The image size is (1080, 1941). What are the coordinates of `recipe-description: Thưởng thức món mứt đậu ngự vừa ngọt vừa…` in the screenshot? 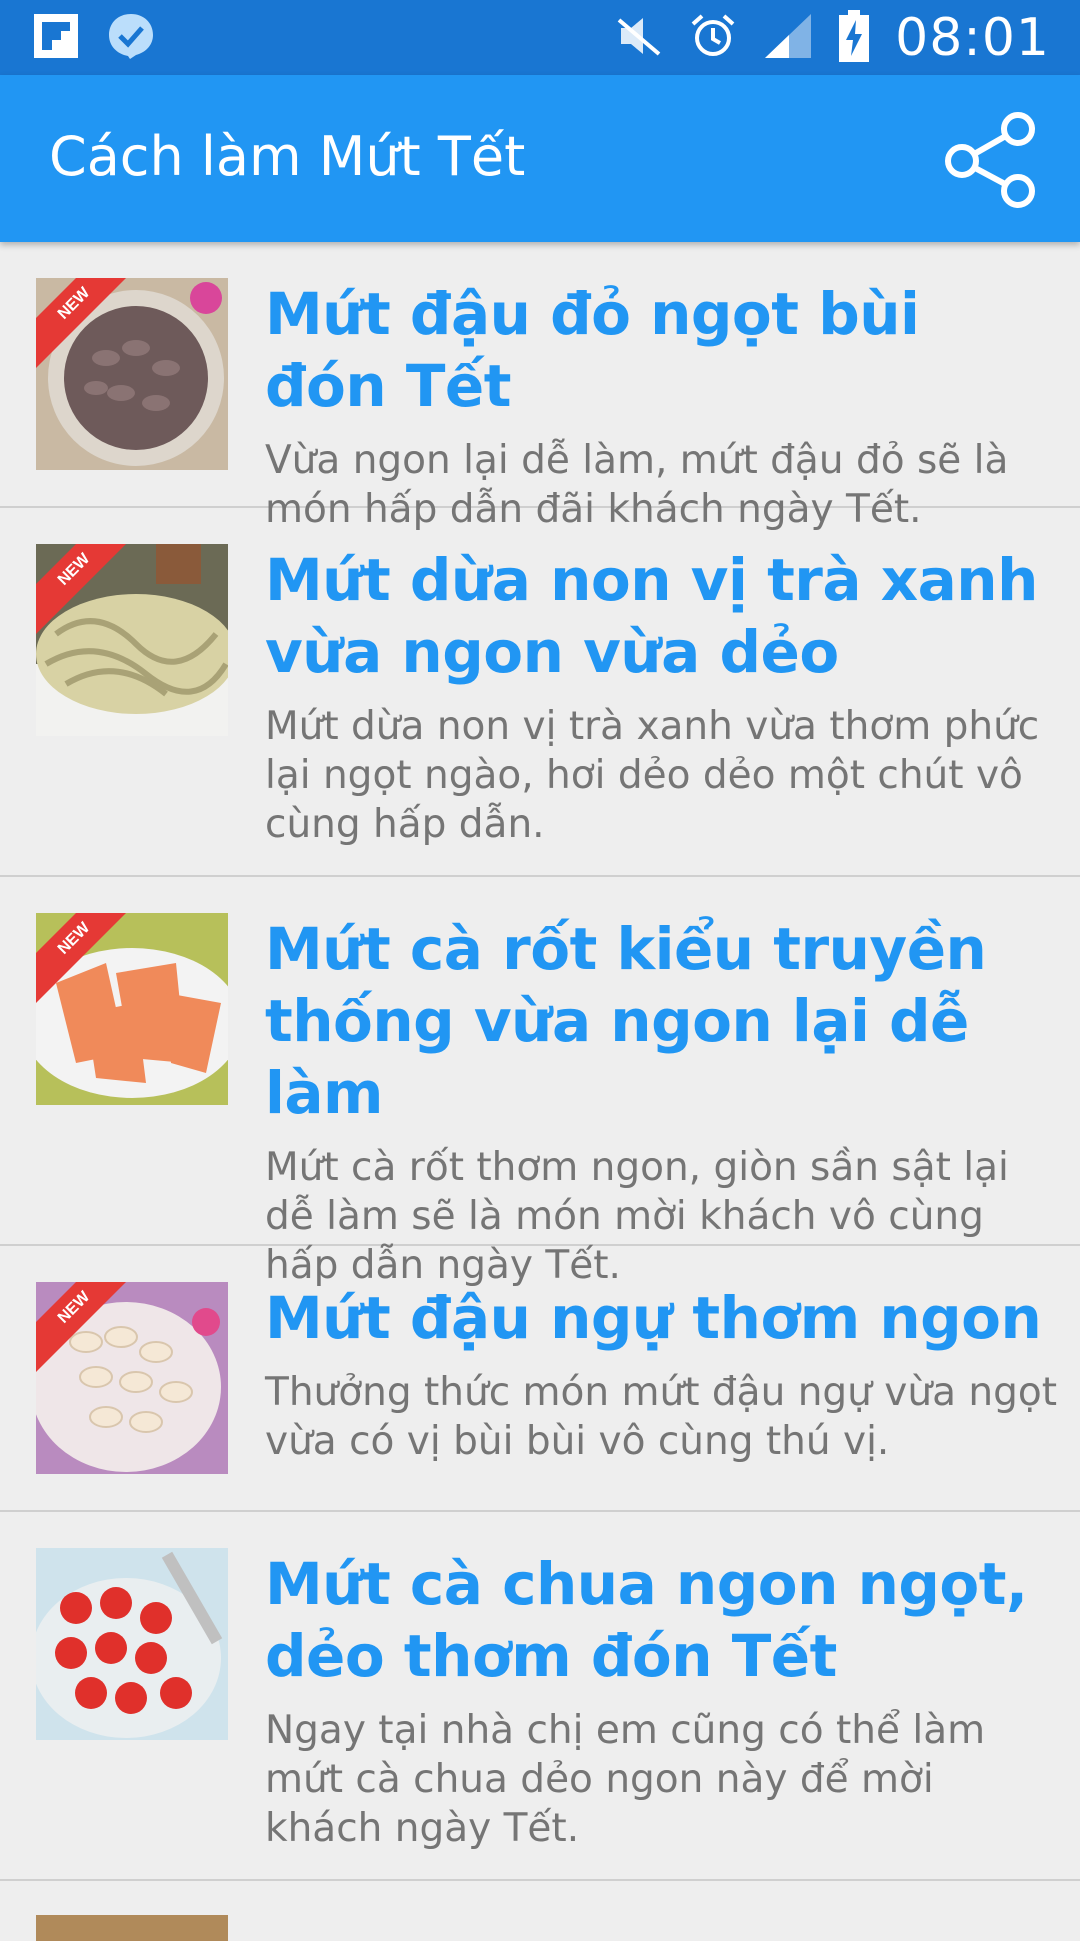 It's located at (661, 1417).